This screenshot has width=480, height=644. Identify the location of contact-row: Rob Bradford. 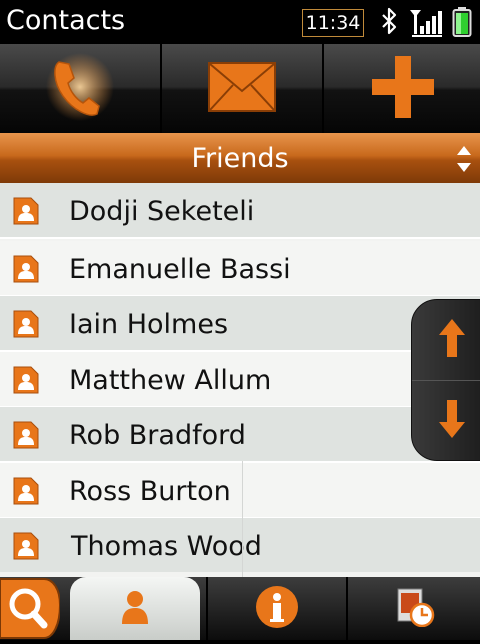
(240, 435).